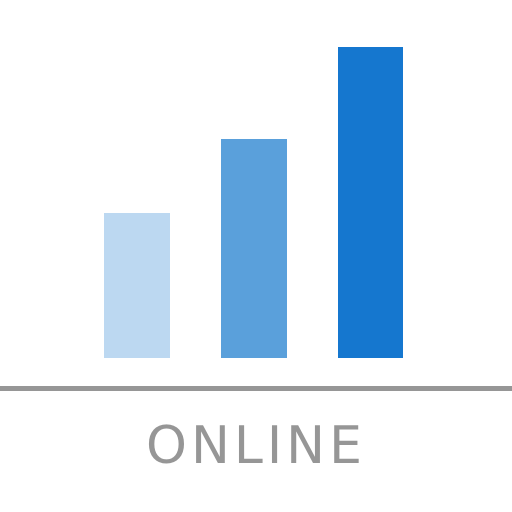 This screenshot has height=512, width=512. Describe the element at coordinates (256, 446) in the screenshot. I see `online-label: ONLINE` at that location.